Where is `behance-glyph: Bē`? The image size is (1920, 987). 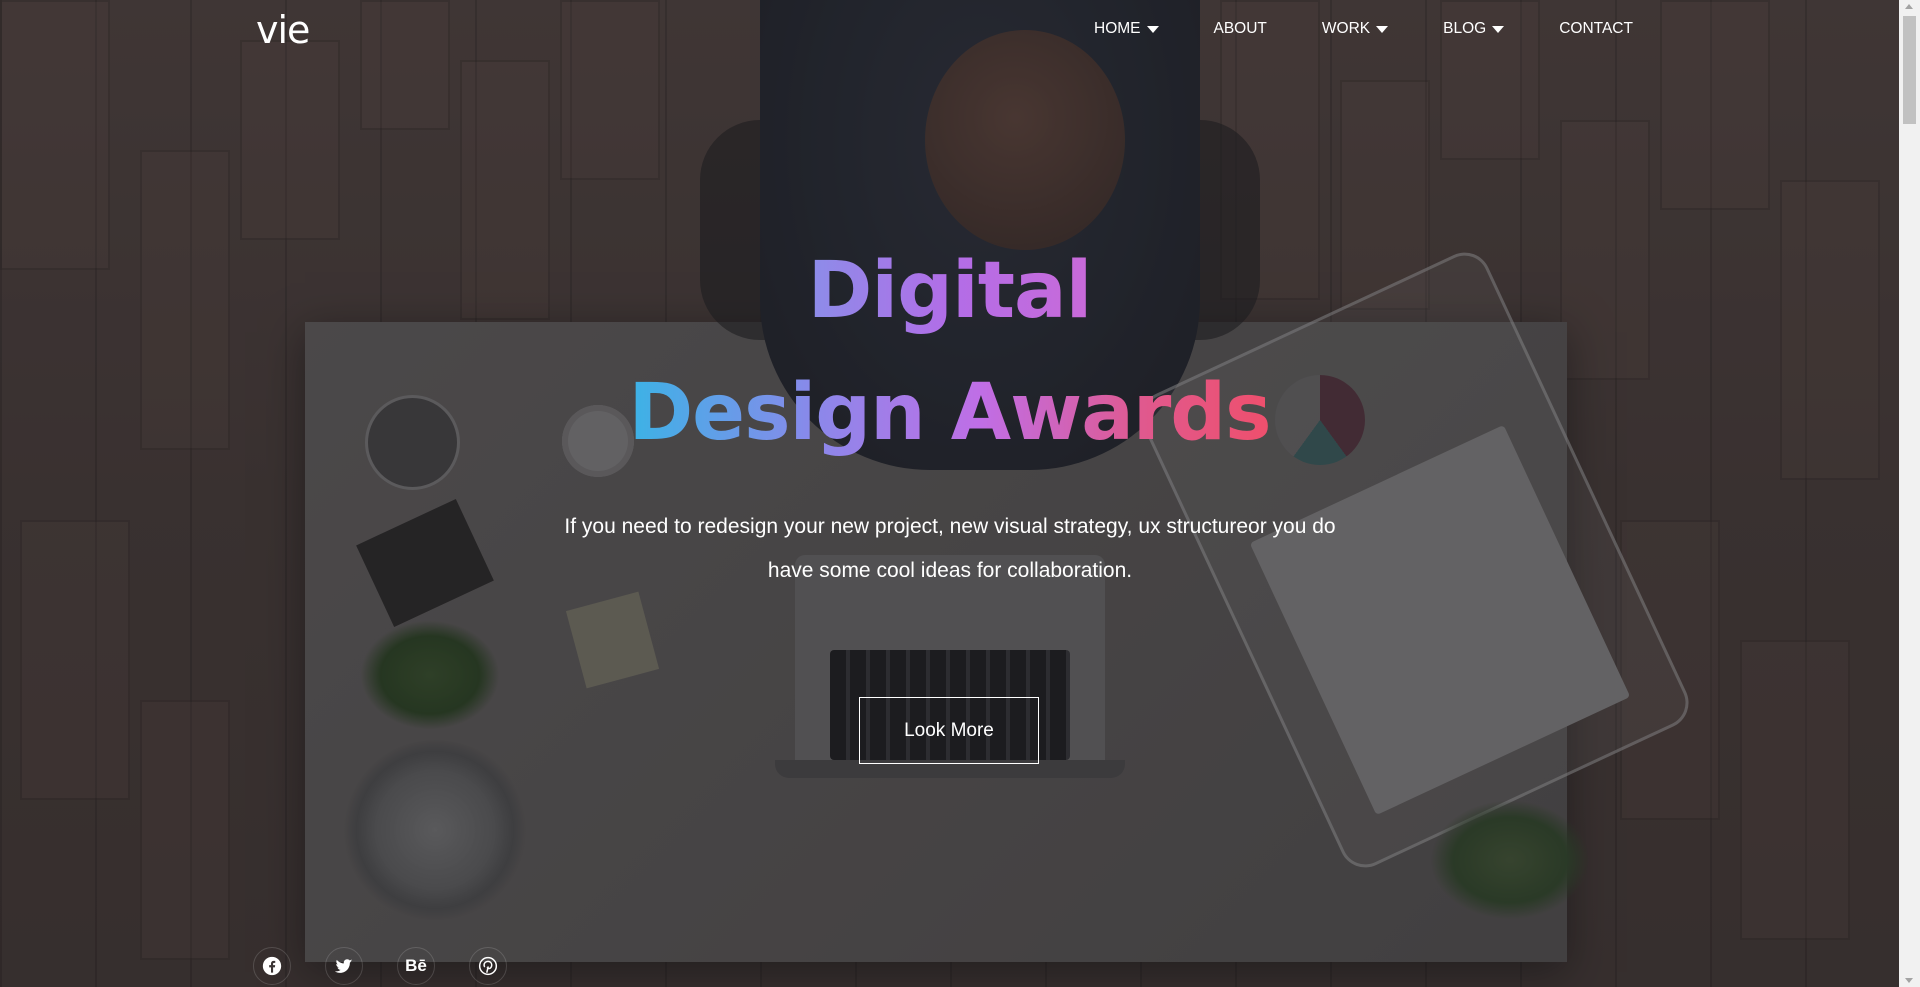
behance-glyph: Bē is located at coordinates (416, 965).